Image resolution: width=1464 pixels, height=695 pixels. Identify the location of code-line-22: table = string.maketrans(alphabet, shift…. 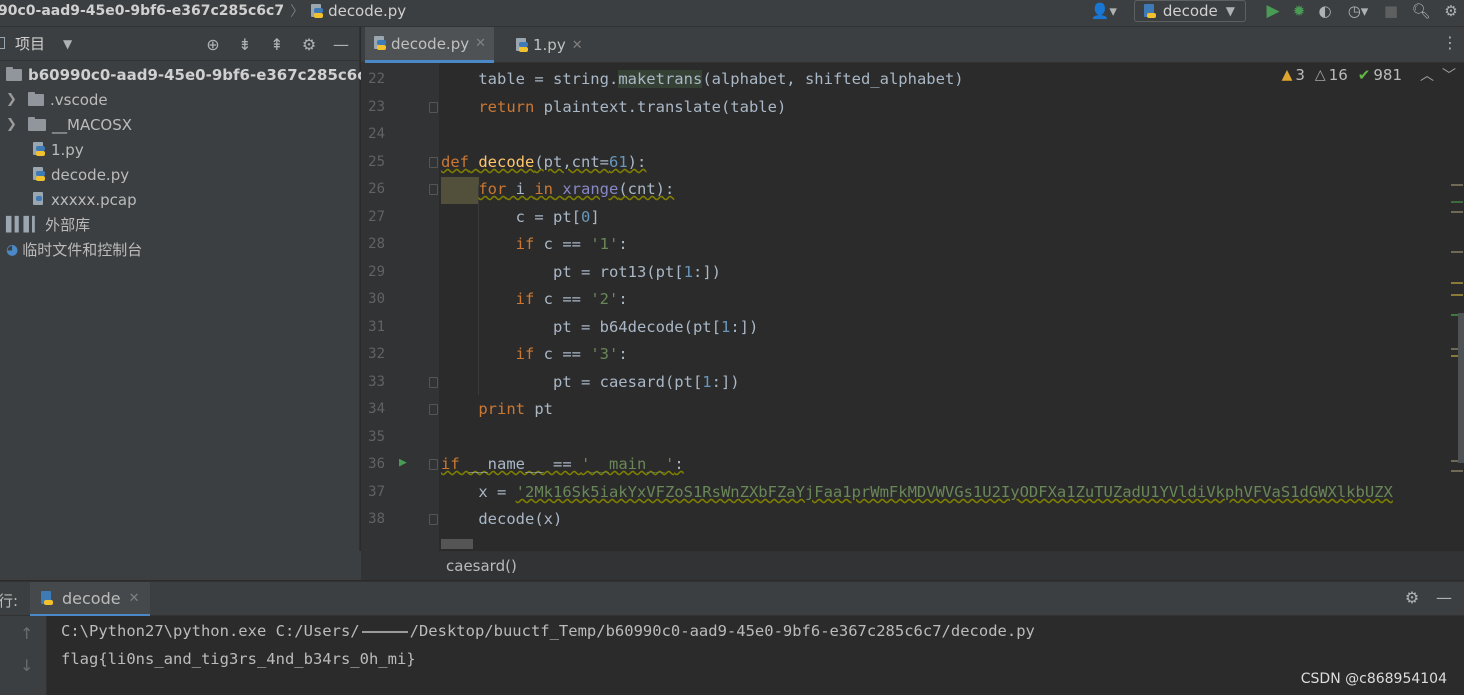
(702, 79).